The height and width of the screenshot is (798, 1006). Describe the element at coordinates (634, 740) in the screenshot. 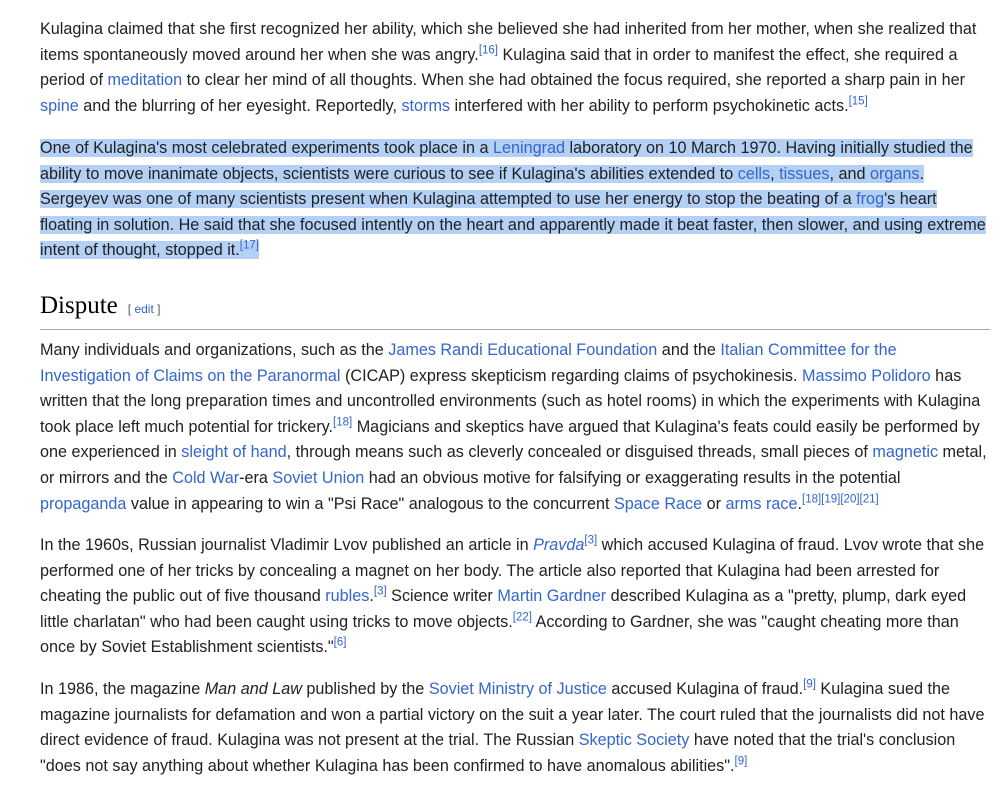

I see `link-skeptic-society: Skeptic Society` at that location.